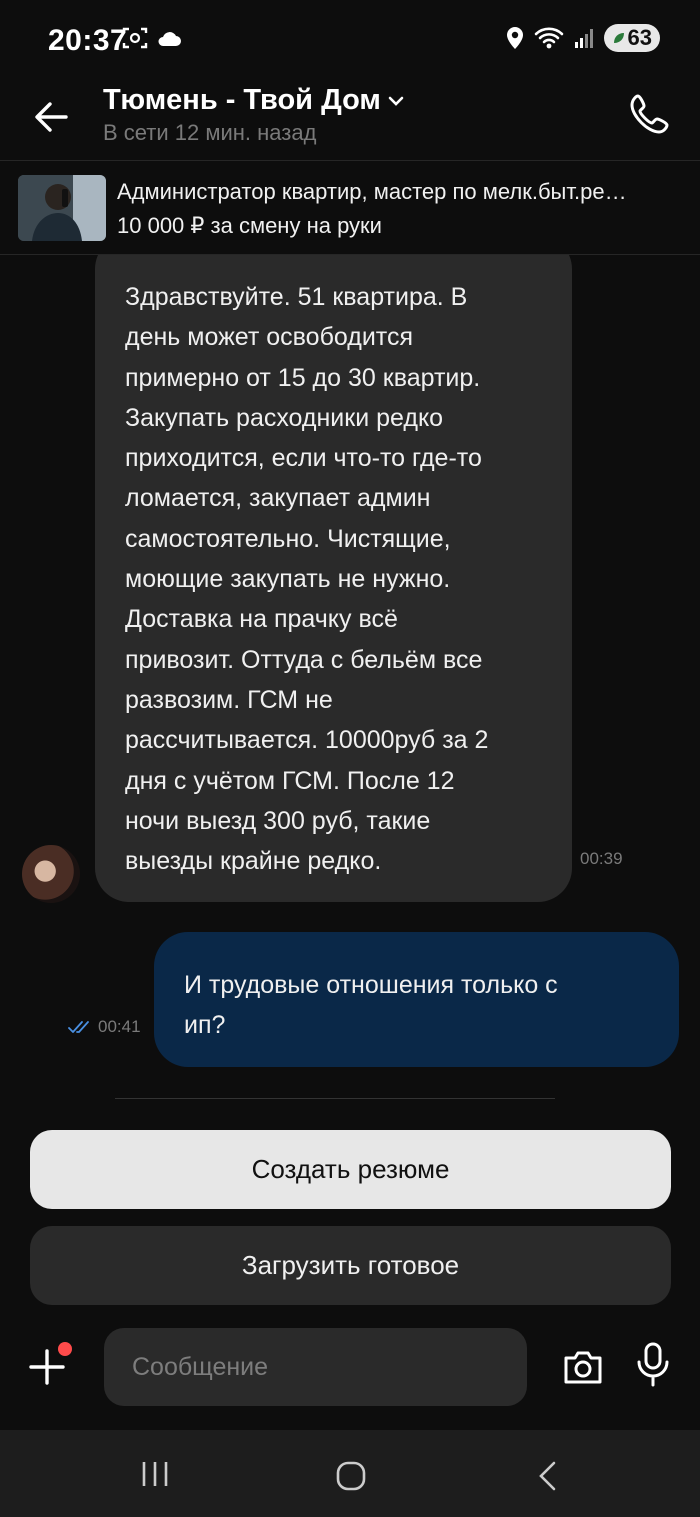 This screenshot has height=1517, width=700. Describe the element at coordinates (514, 38) in the screenshot. I see `location-icon` at that location.